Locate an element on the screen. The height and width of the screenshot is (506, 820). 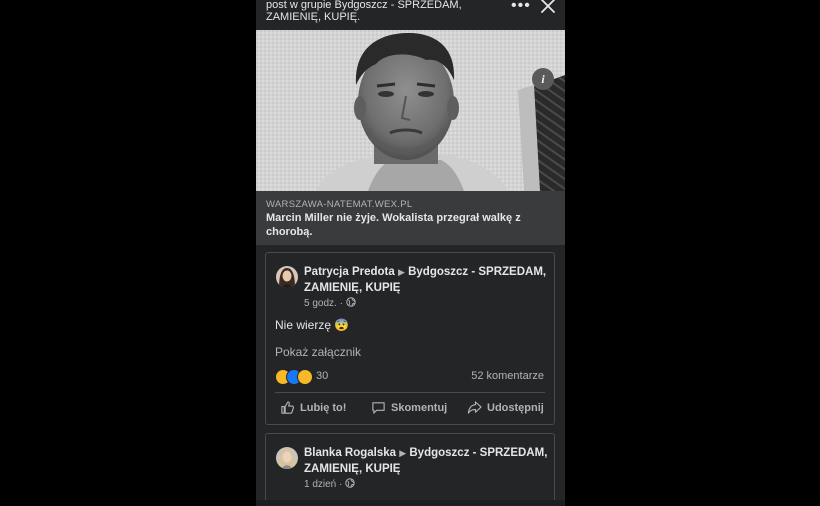
post-time: 1 dzień · is located at coordinates (323, 484).